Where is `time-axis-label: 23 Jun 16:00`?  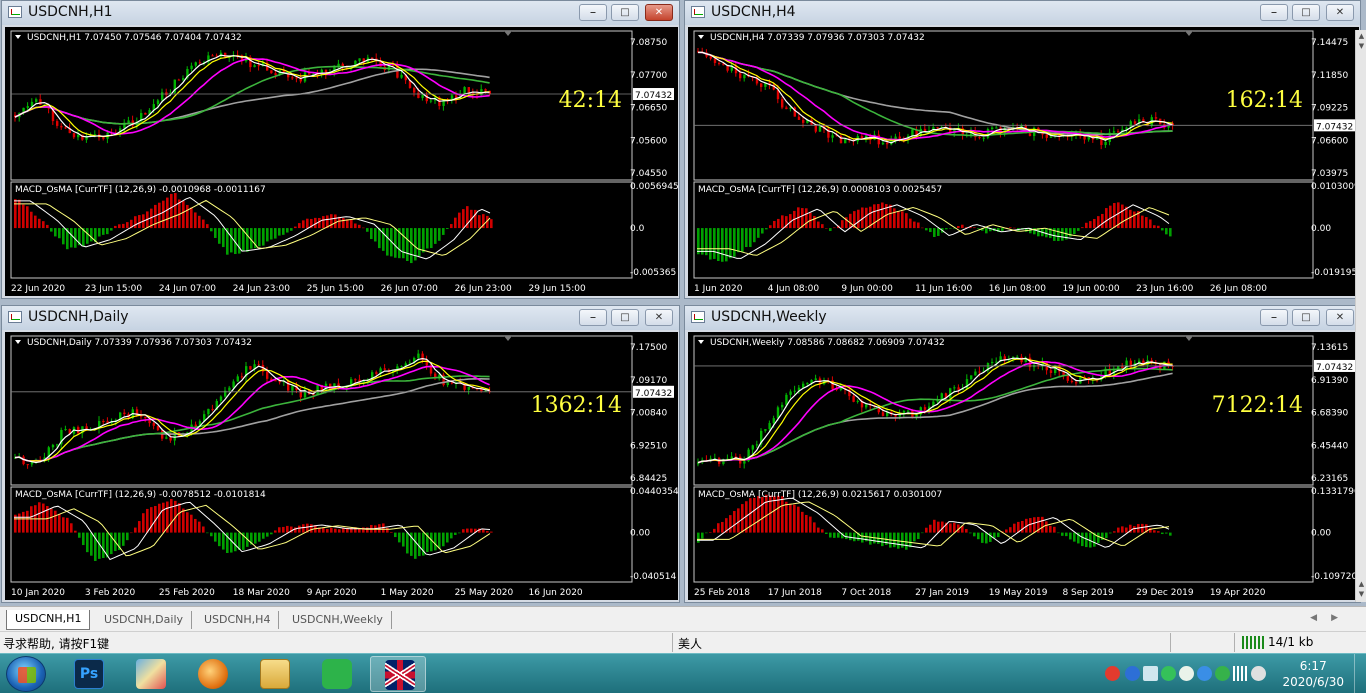 time-axis-label: 23 Jun 16:00 is located at coordinates (1164, 289).